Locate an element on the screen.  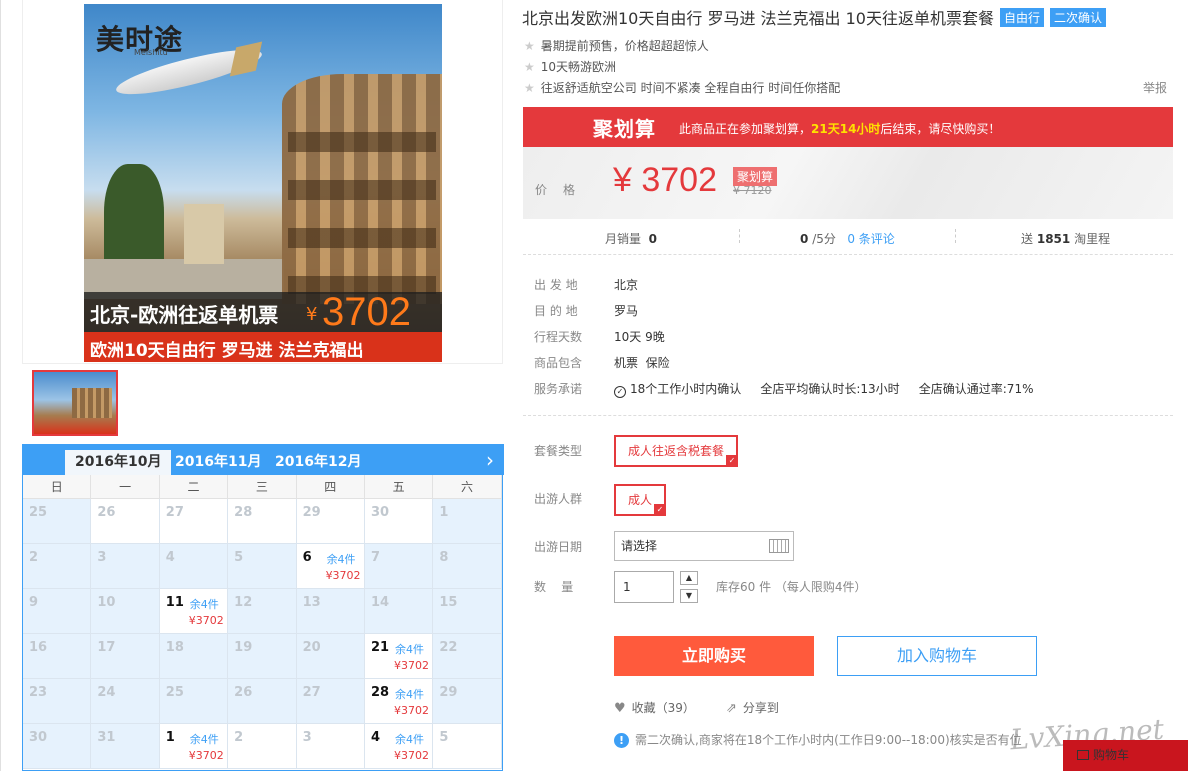
add-to-cart-button: 加入购物车 is located at coordinates (937, 656).